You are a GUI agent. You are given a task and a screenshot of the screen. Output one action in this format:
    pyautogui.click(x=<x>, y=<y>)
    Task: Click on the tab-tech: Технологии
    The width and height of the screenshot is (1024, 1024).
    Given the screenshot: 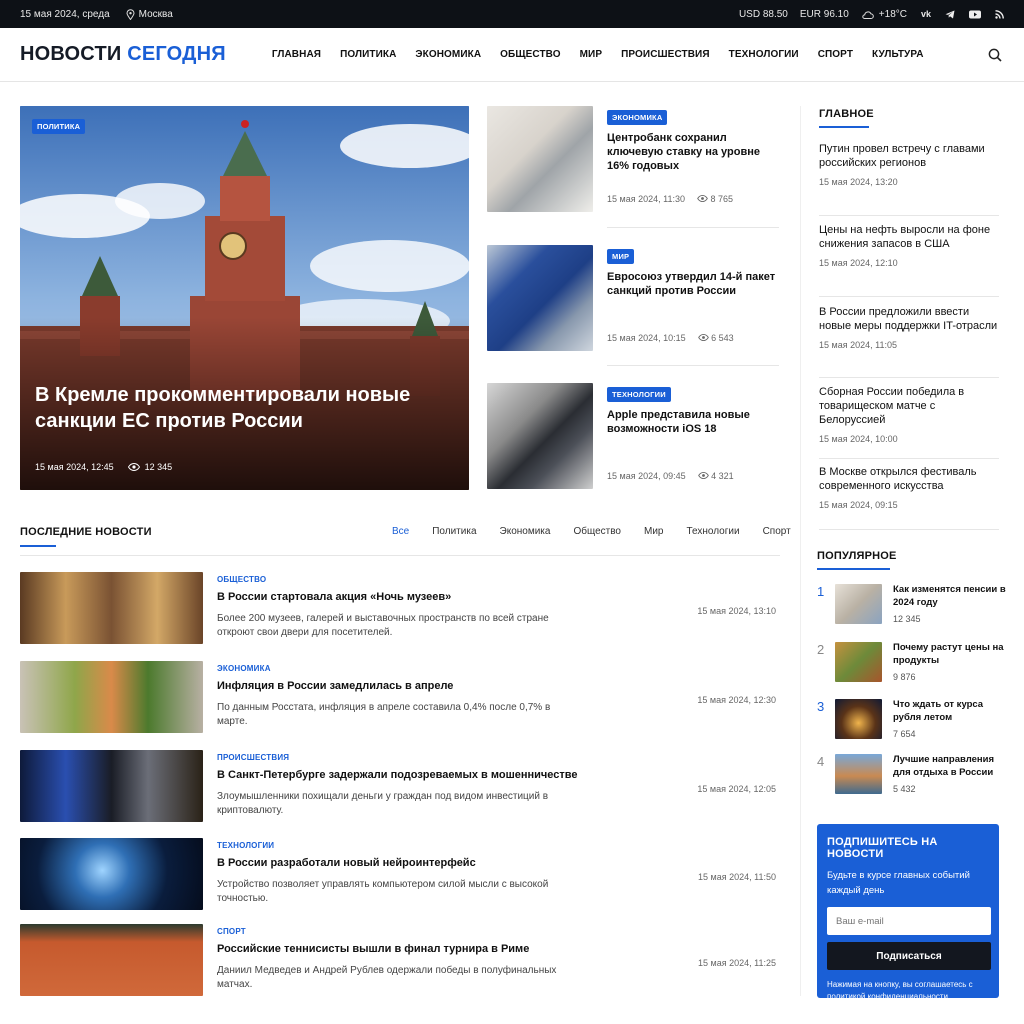 What is the action you would take?
    pyautogui.click(x=712, y=531)
    